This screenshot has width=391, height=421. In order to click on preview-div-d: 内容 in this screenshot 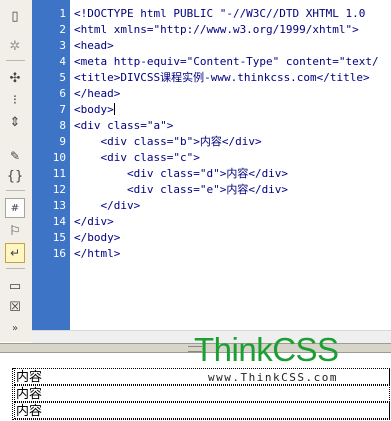, I will do `click(202, 393)`.